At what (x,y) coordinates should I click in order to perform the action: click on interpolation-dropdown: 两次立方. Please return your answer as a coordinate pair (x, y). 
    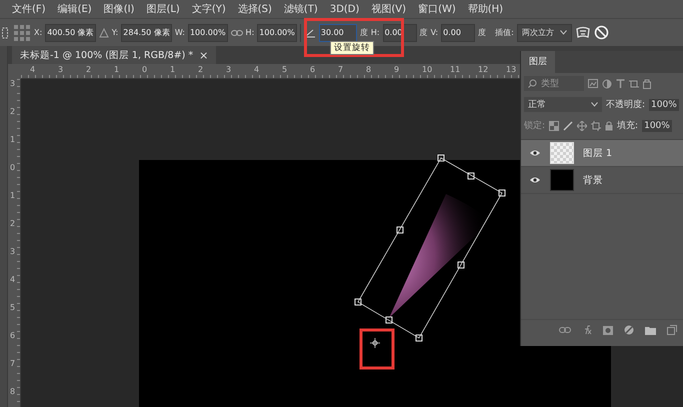
    Looking at the image, I should click on (544, 33).